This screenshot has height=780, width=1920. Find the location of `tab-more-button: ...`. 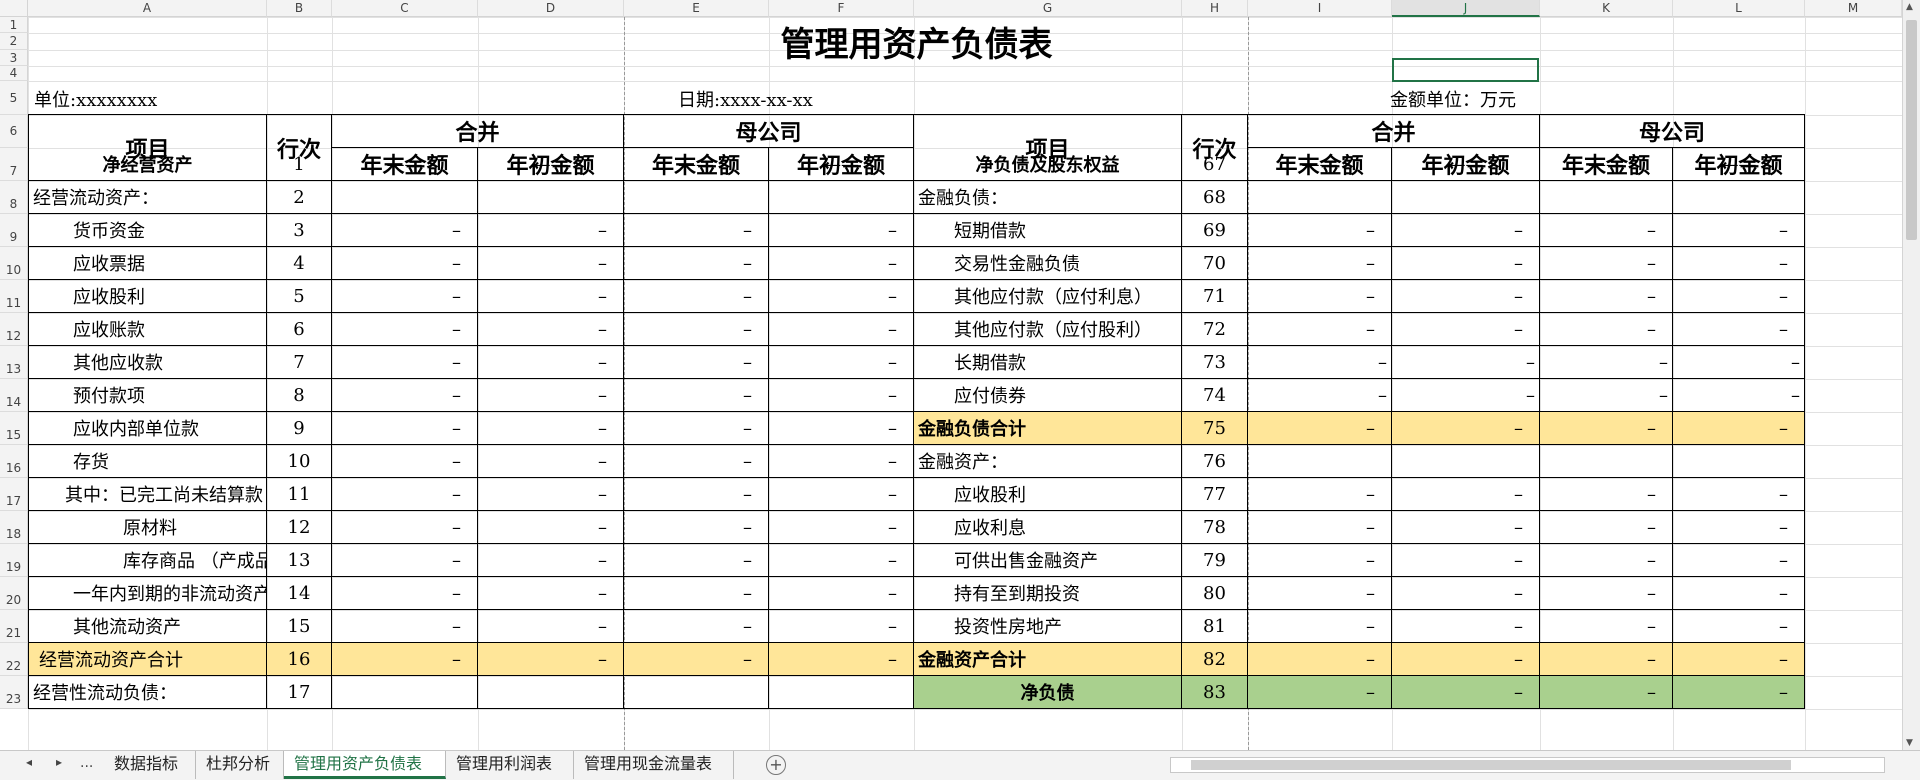

tab-more-button: ... is located at coordinates (86, 763).